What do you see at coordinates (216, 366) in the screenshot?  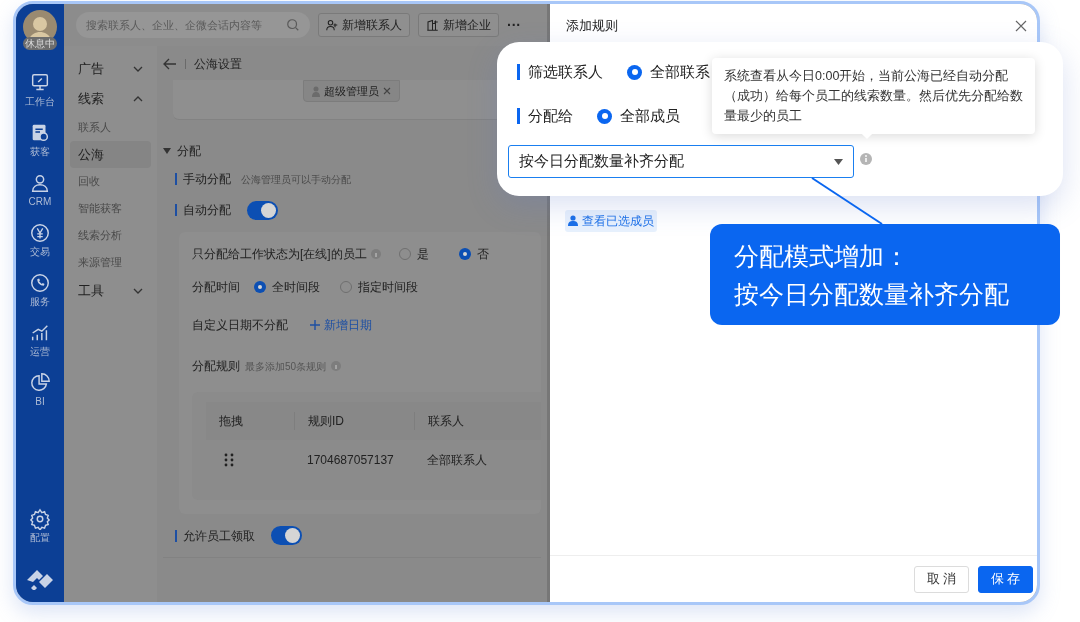 I see `field-label: 分配规则` at bounding box center [216, 366].